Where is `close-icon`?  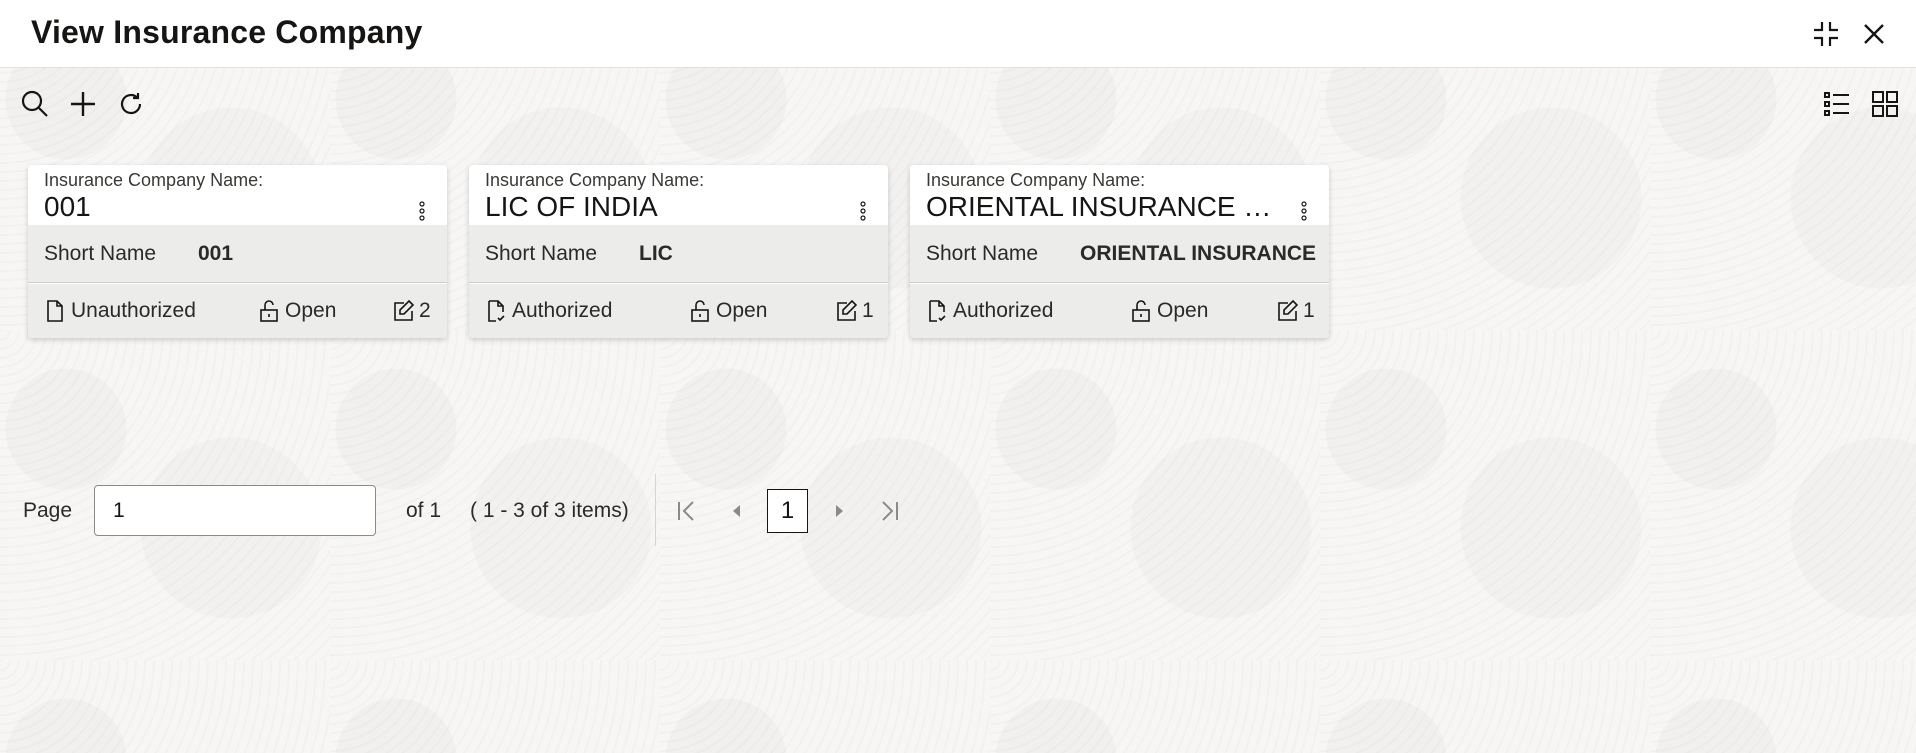 close-icon is located at coordinates (1874, 34).